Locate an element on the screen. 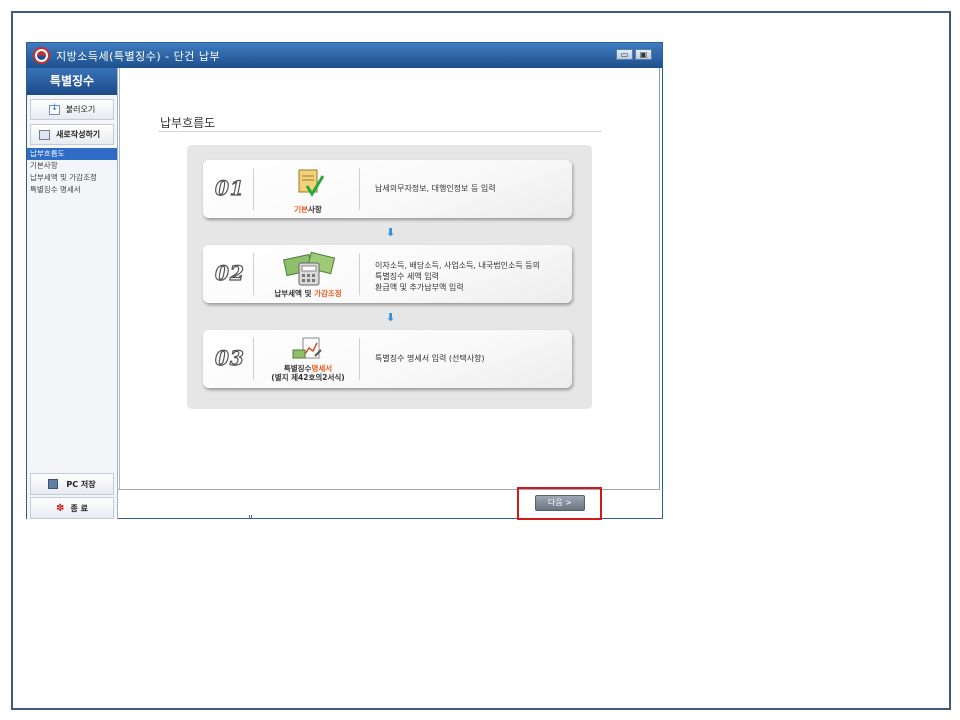  step-caption: 납부세액 및 가감조정 is located at coordinates (308, 293).